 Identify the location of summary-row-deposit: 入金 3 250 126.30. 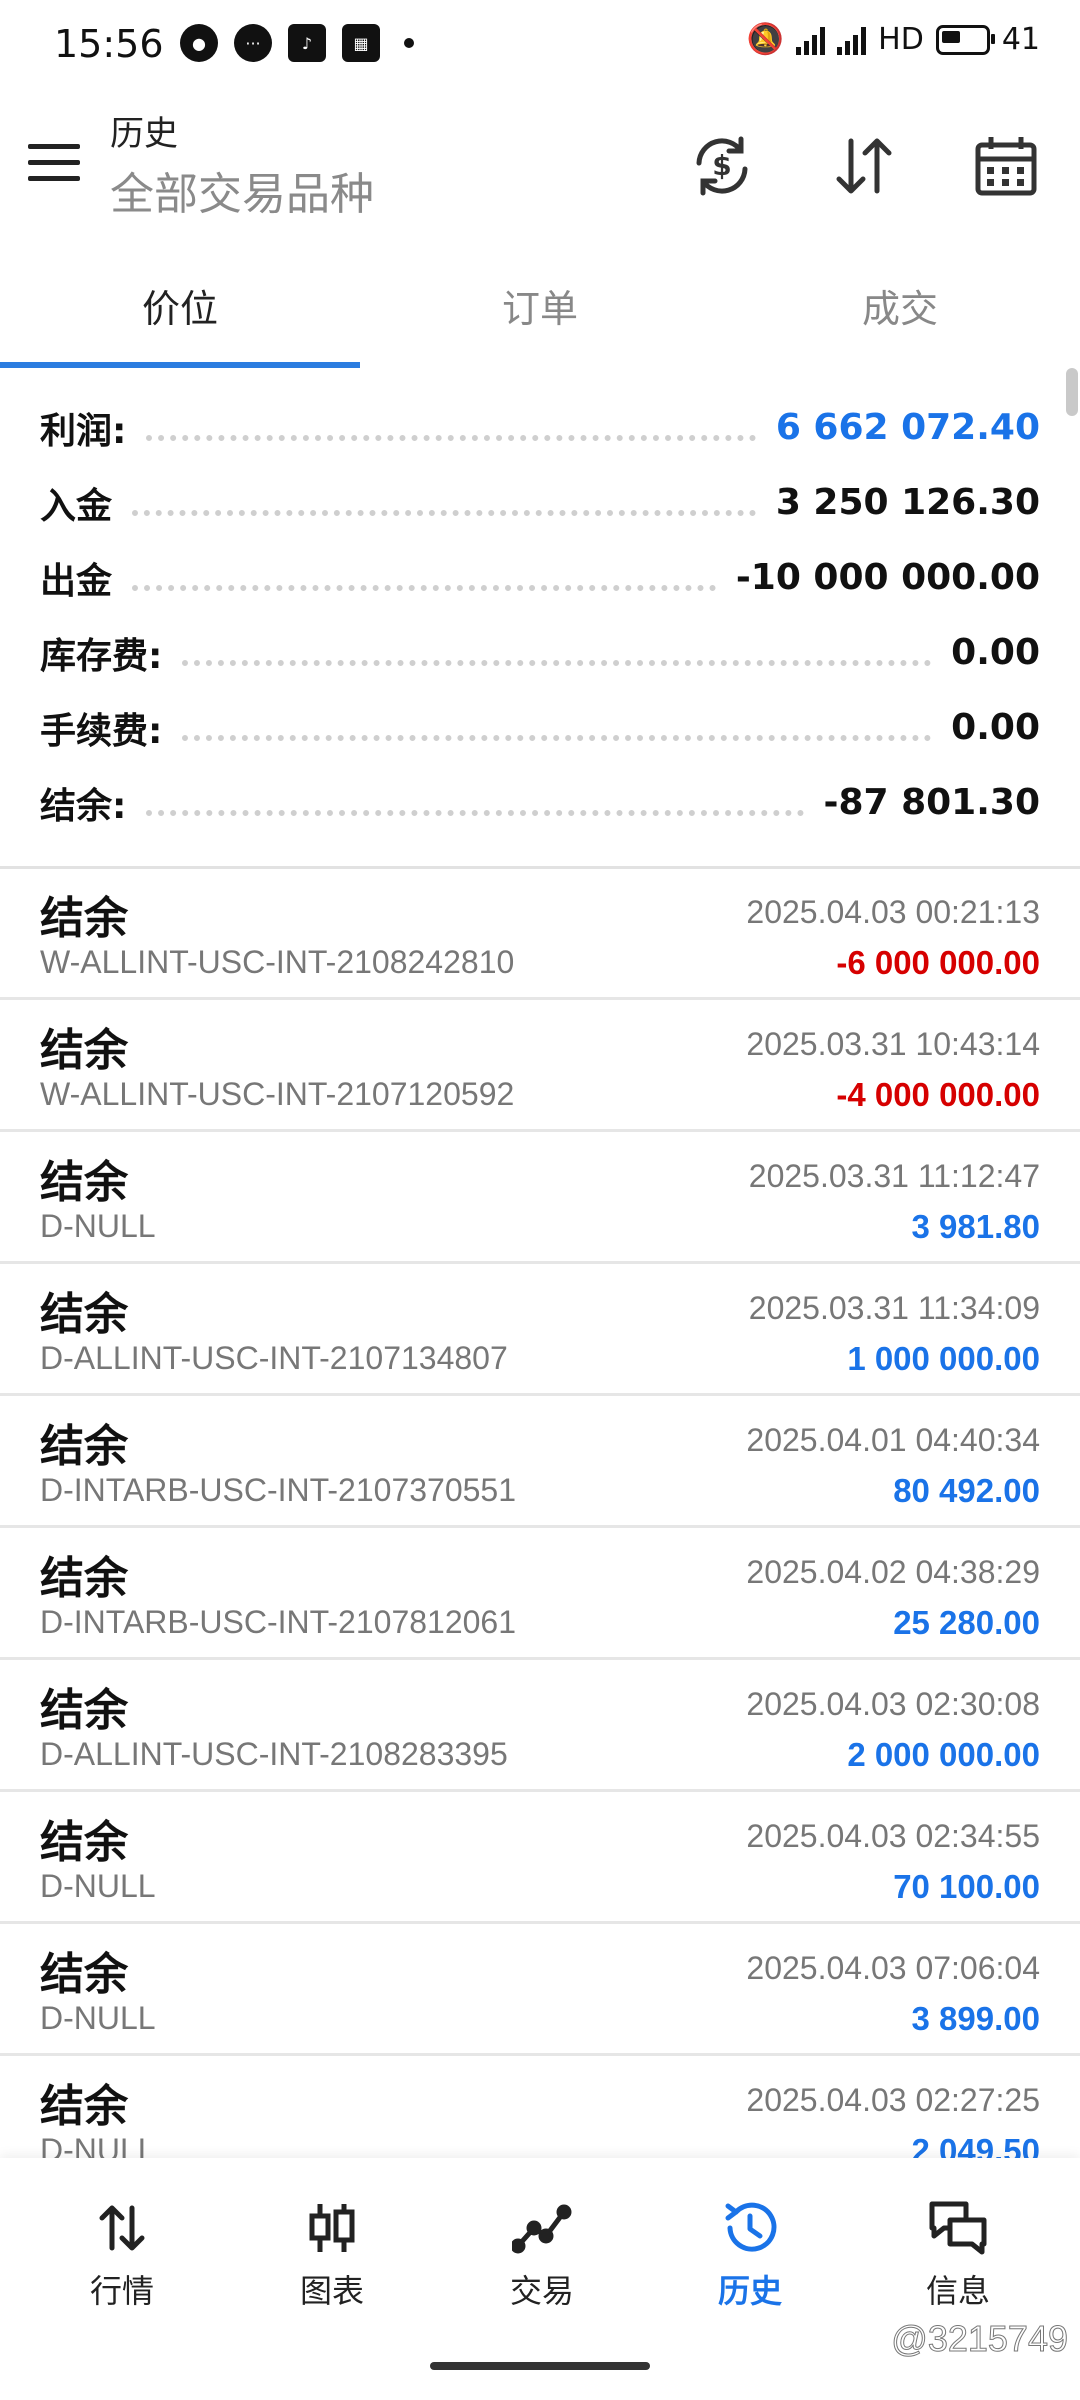
(540, 502).